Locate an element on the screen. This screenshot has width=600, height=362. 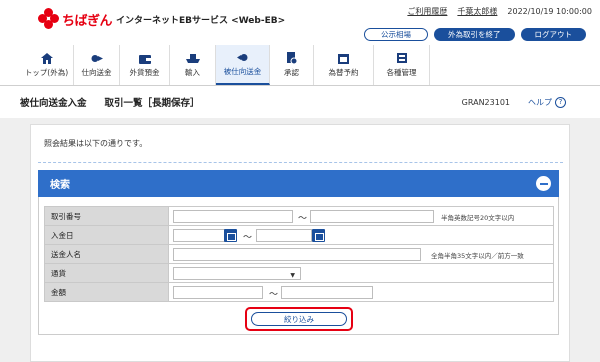
form-row-remitter-name: 送金人名 全角半角35文字以内／前方一致 is located at coordinates (299, 254).